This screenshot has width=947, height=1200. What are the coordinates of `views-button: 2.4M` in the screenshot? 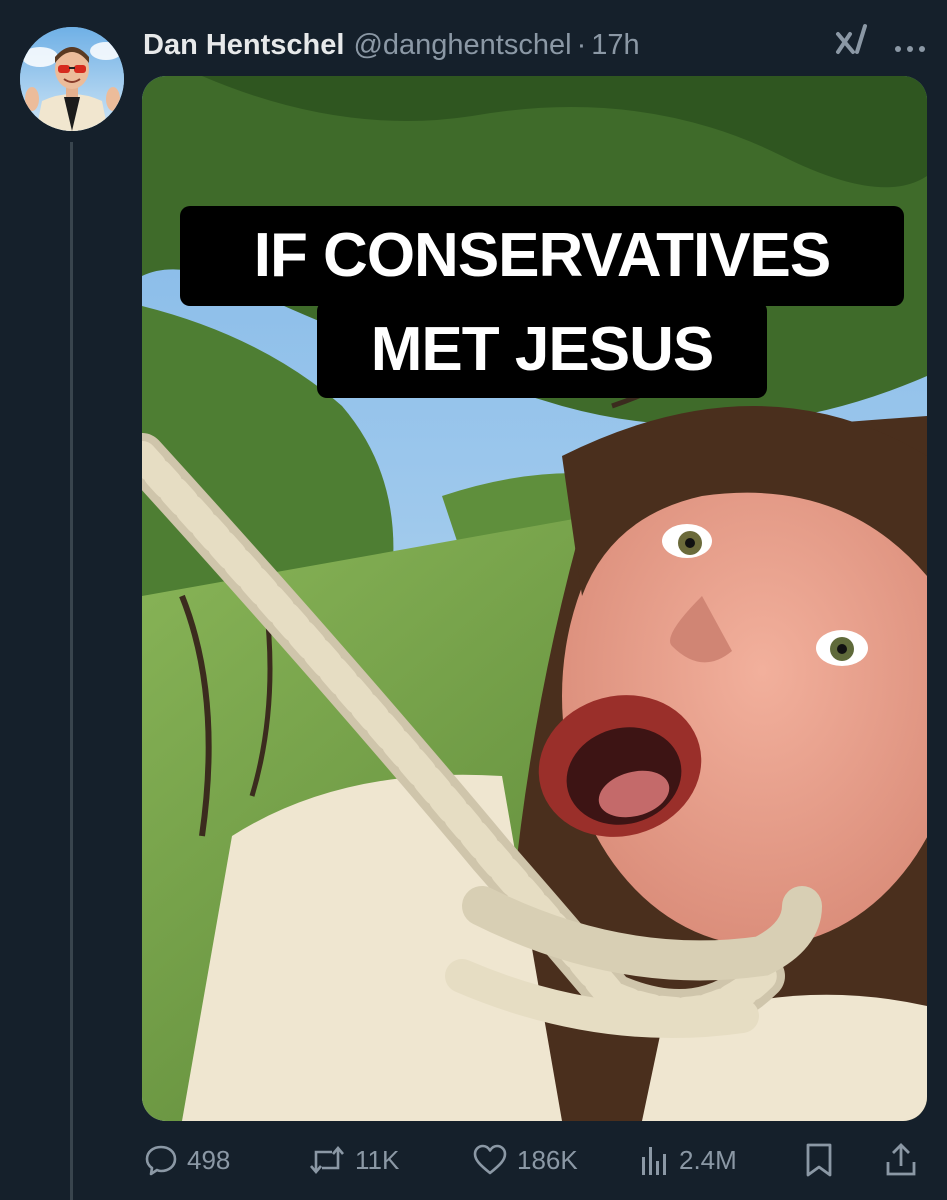 It's located at (688, 1160).